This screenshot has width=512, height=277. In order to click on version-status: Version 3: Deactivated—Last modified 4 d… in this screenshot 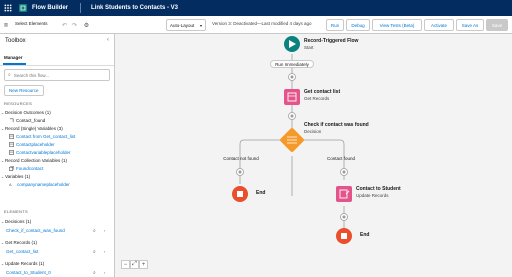, I will do `click(262, 23)`.